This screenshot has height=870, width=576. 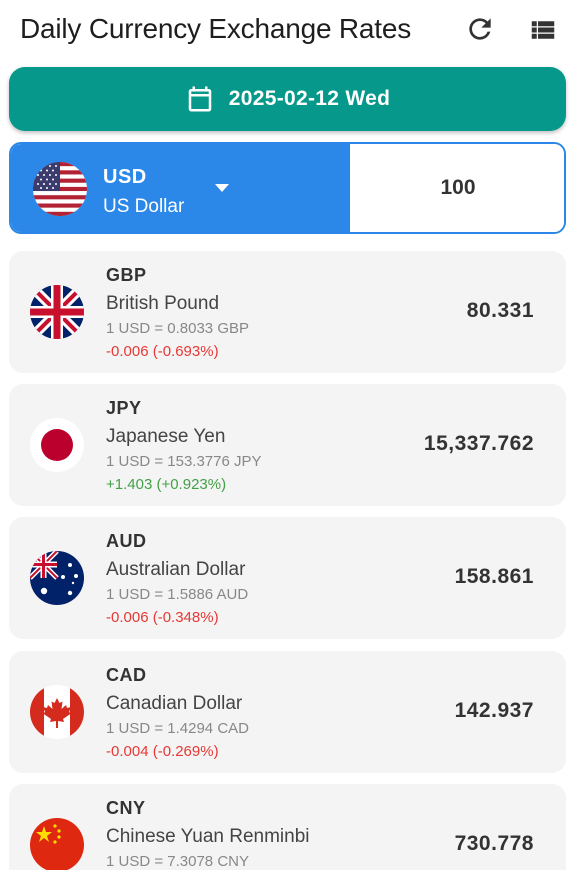 What do you see at coordinates (222, 188) in the screenshot?
I see `dropdown-arrow-icon` at bounding box center [222, 188].